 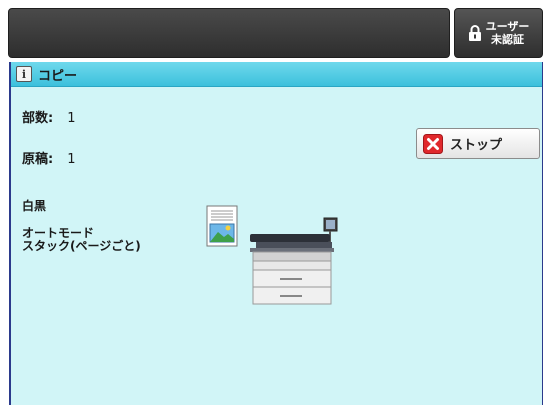 What do you see at coordinates (81, 246) in the screenshot?
I see `mode-line2: スタック(ページごと)` at bounding box center [81, 246].